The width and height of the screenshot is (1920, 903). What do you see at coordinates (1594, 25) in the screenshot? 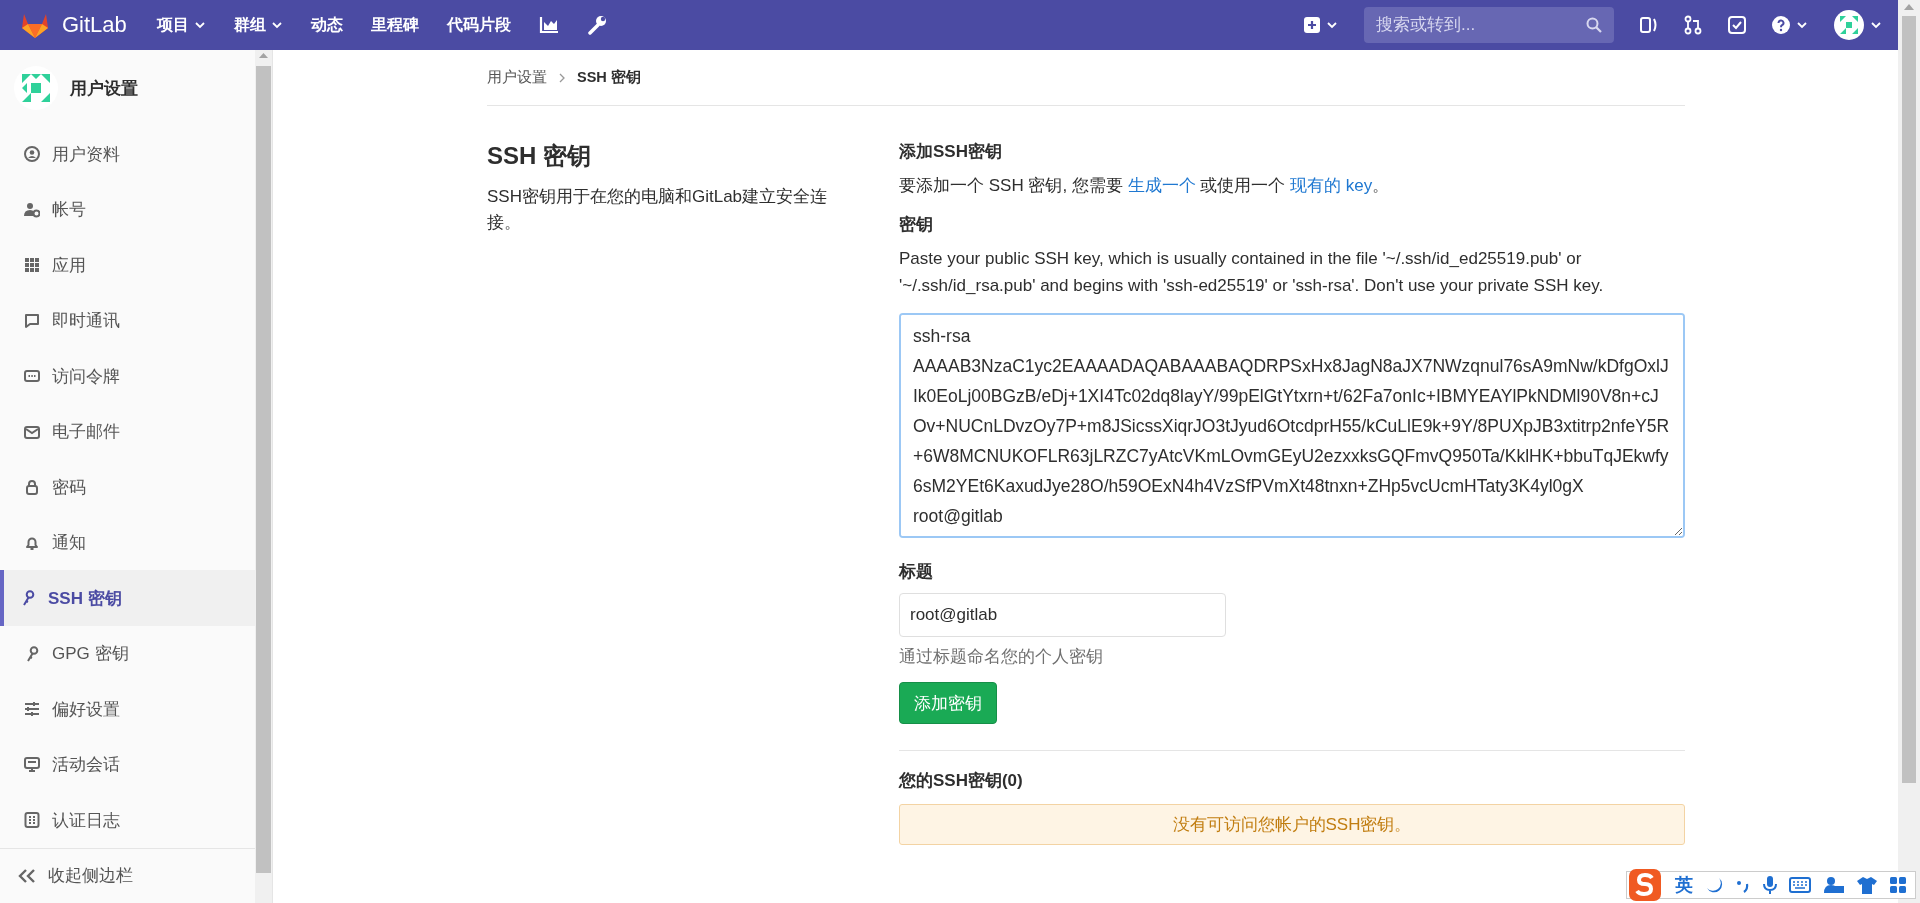
I see `search-icon` at bounding box center [1594, 25].